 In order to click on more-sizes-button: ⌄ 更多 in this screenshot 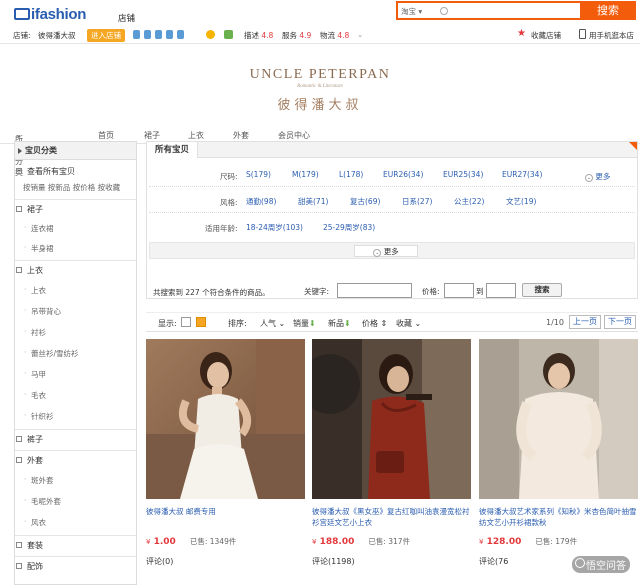, I will do `click(597, 176)`.